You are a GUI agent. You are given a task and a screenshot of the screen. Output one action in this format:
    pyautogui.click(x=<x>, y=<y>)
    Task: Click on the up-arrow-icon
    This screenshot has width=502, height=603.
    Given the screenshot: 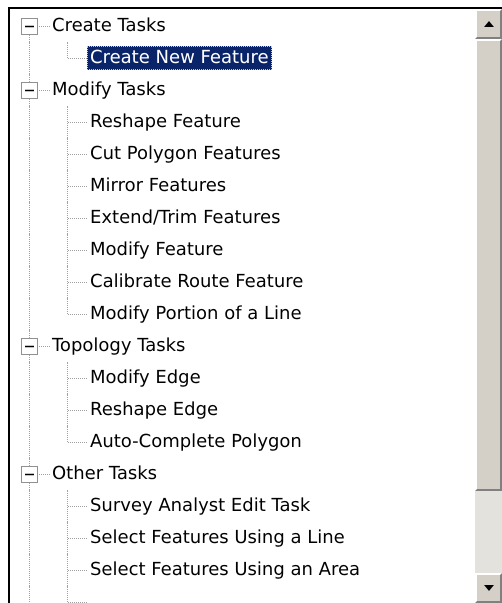 What is the action you would take?
    pyautogui.click(x=489, y=24)
    